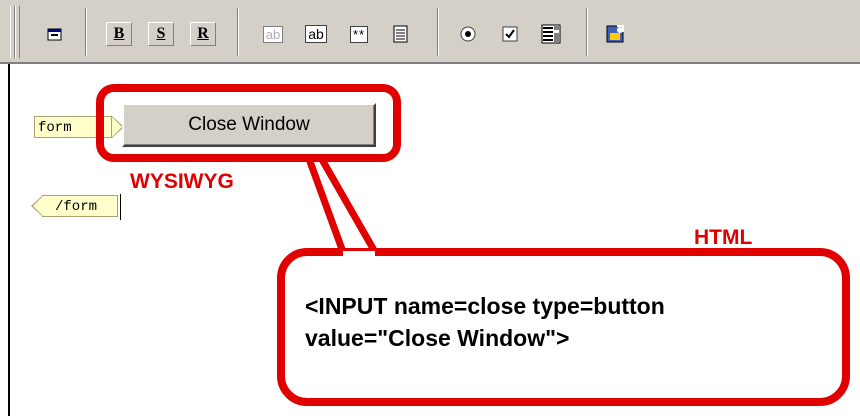 The height and width of the screenshot is (416, 860). I want to click on html-code-line: <INPUT name=close type=button, so click(485, 306).